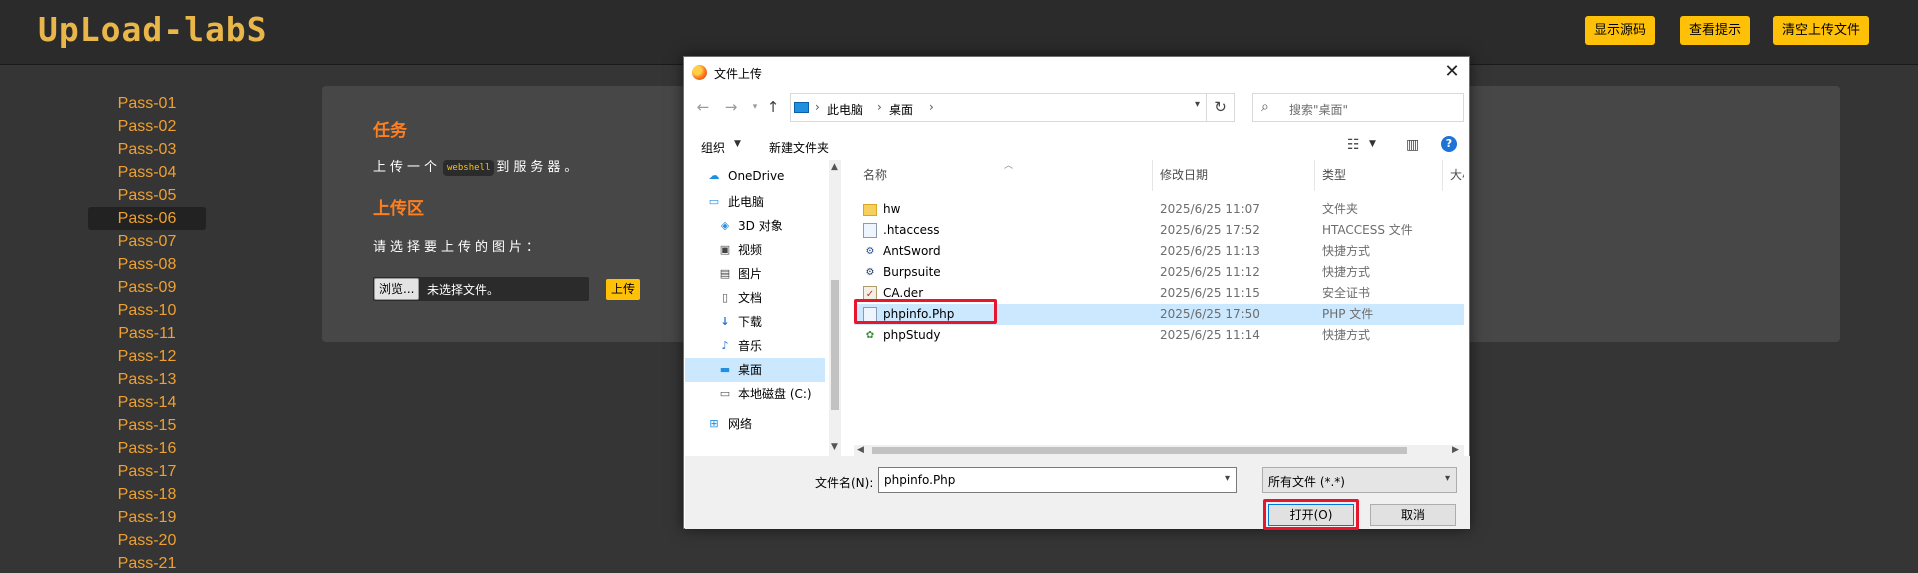 The height and width of the screenshot is (573, 1918). I want to click on download-icon: ↓, so click(725, 321).